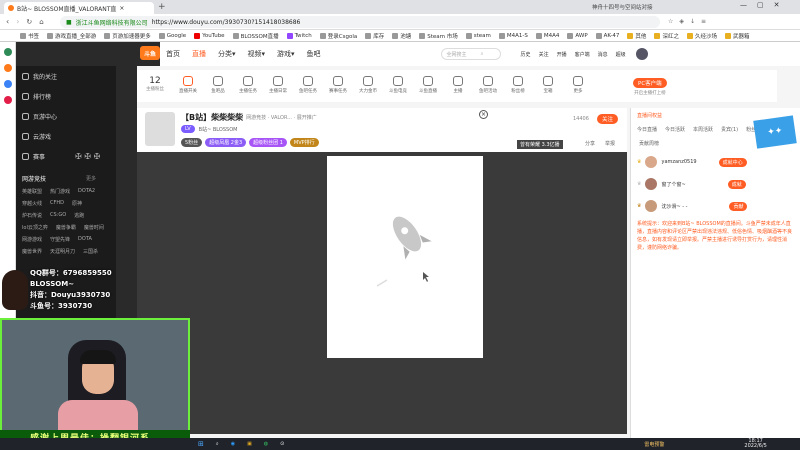  I want to click on sidebar-item-webgame: 页游中心, so click(39, 116).